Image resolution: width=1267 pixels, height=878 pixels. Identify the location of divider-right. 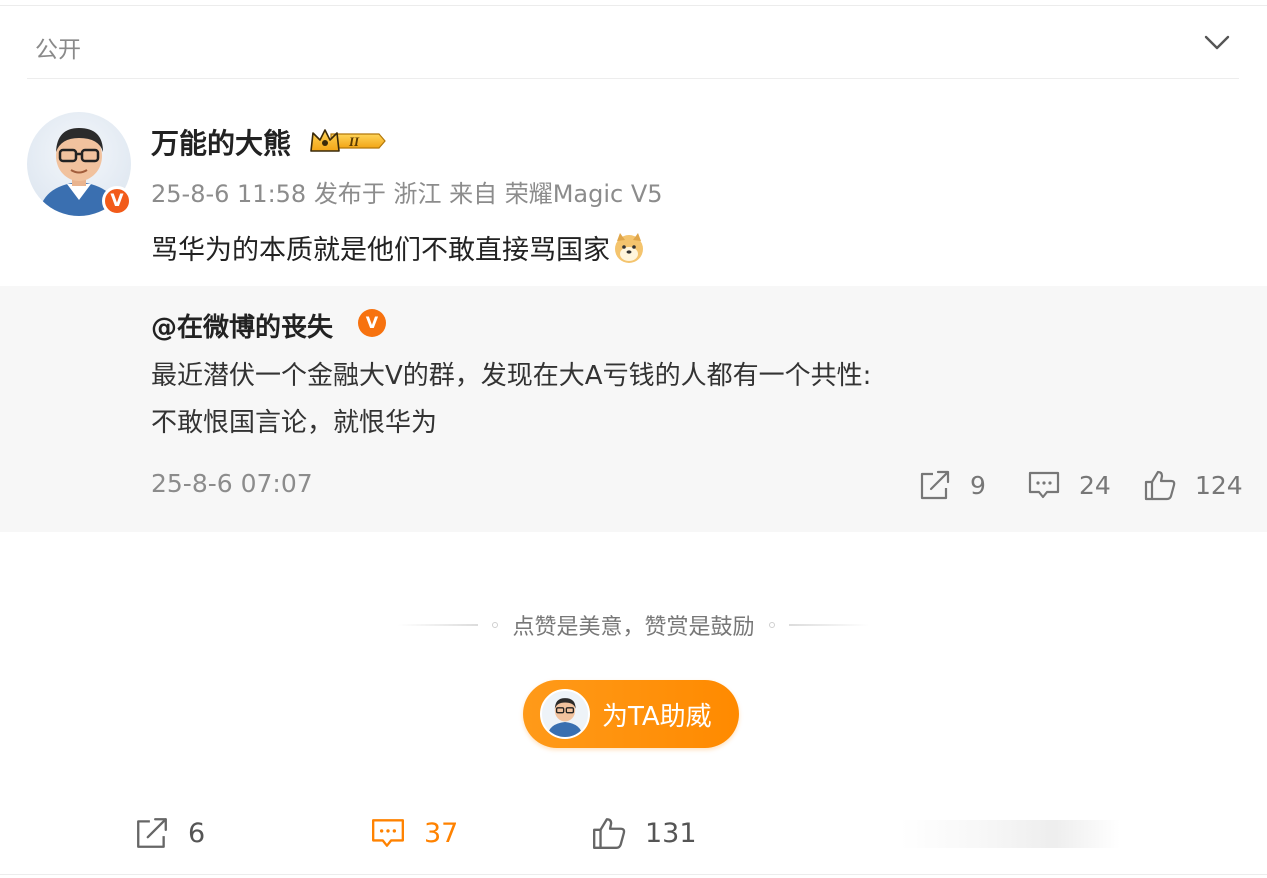
(828, 625).